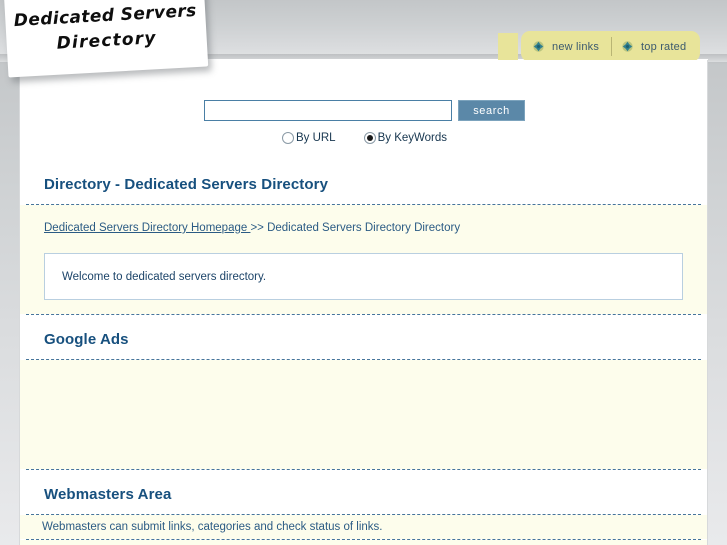 The image size is (727, 545). I want to click on ads-title: Google Ads, so click(86, 339).